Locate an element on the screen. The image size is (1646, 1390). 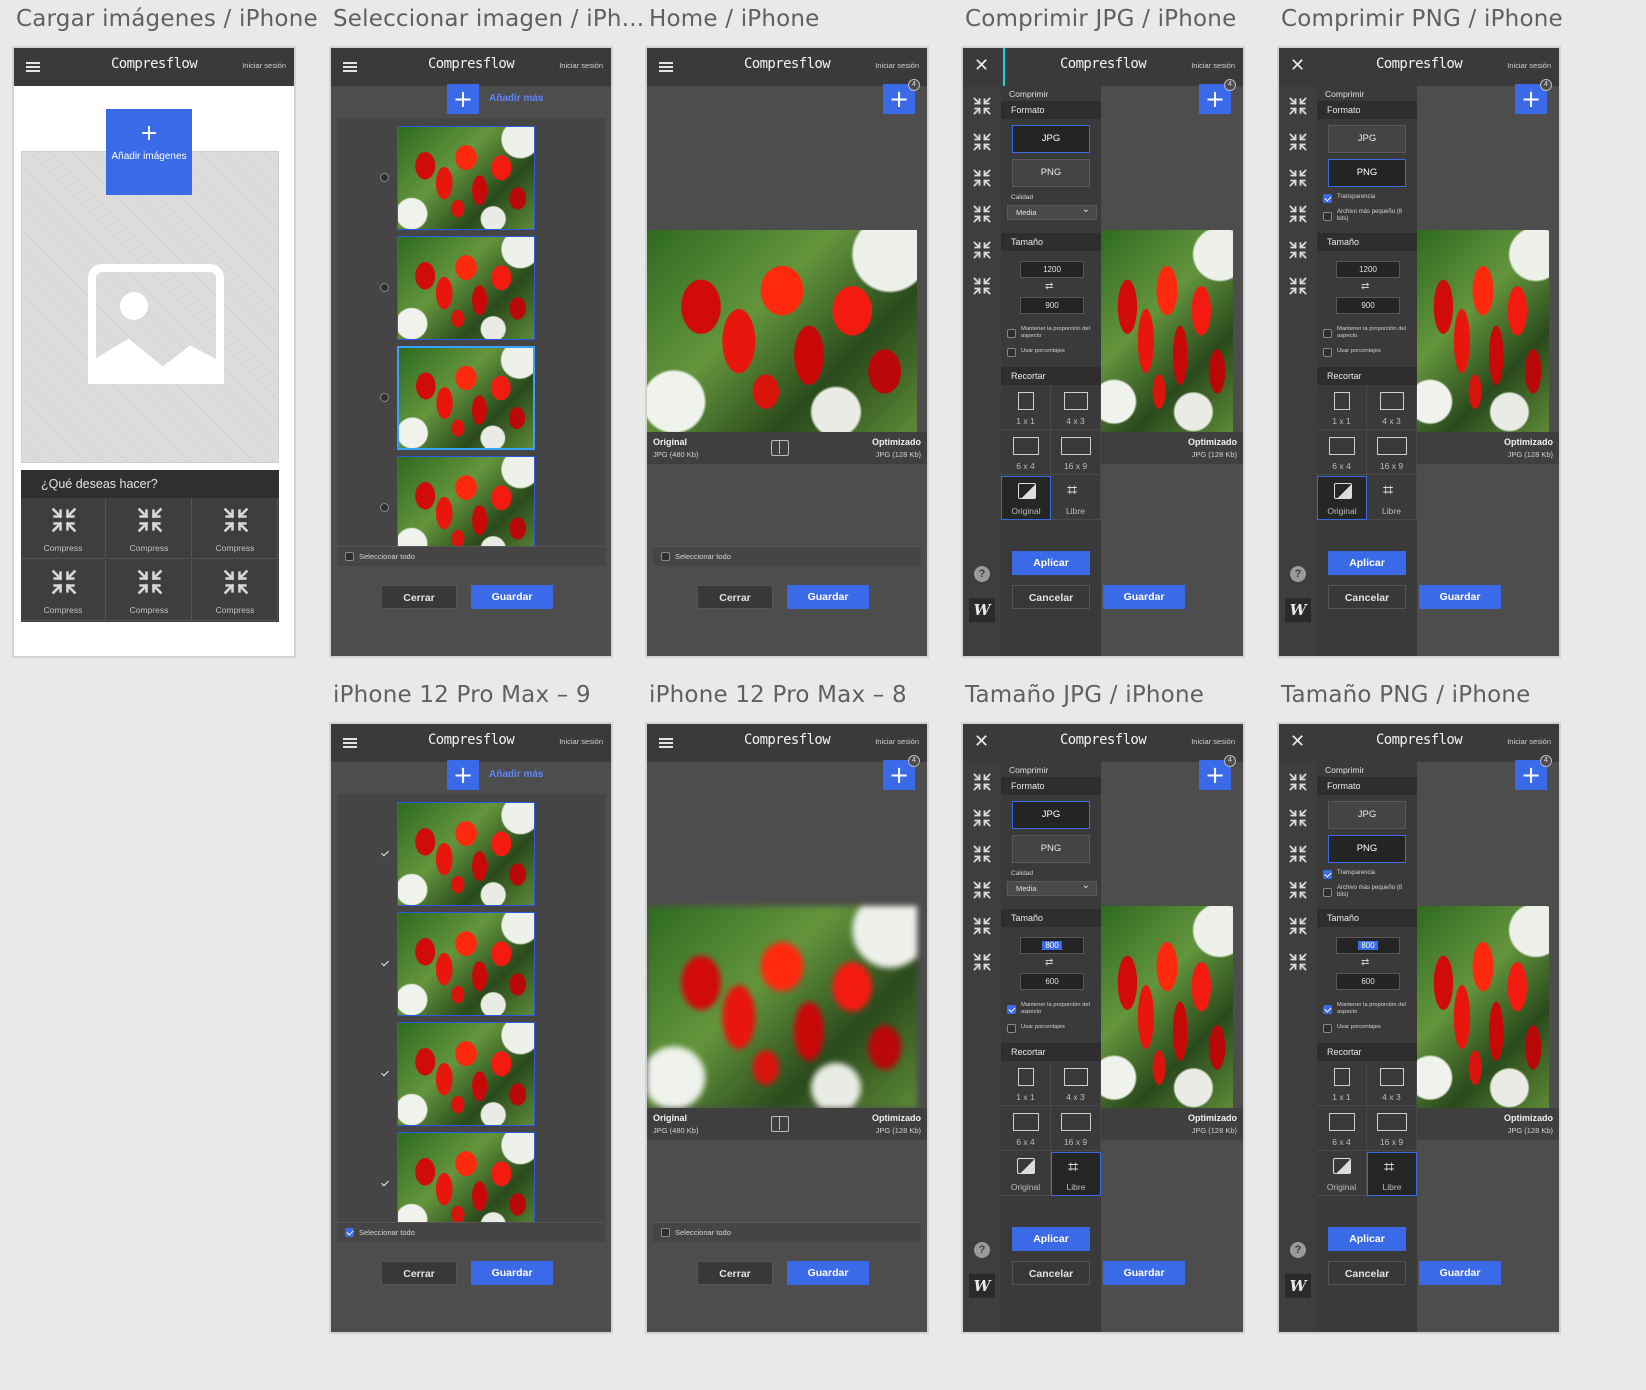
apply-button: Aplicar is located at coordinates (1367, 563).